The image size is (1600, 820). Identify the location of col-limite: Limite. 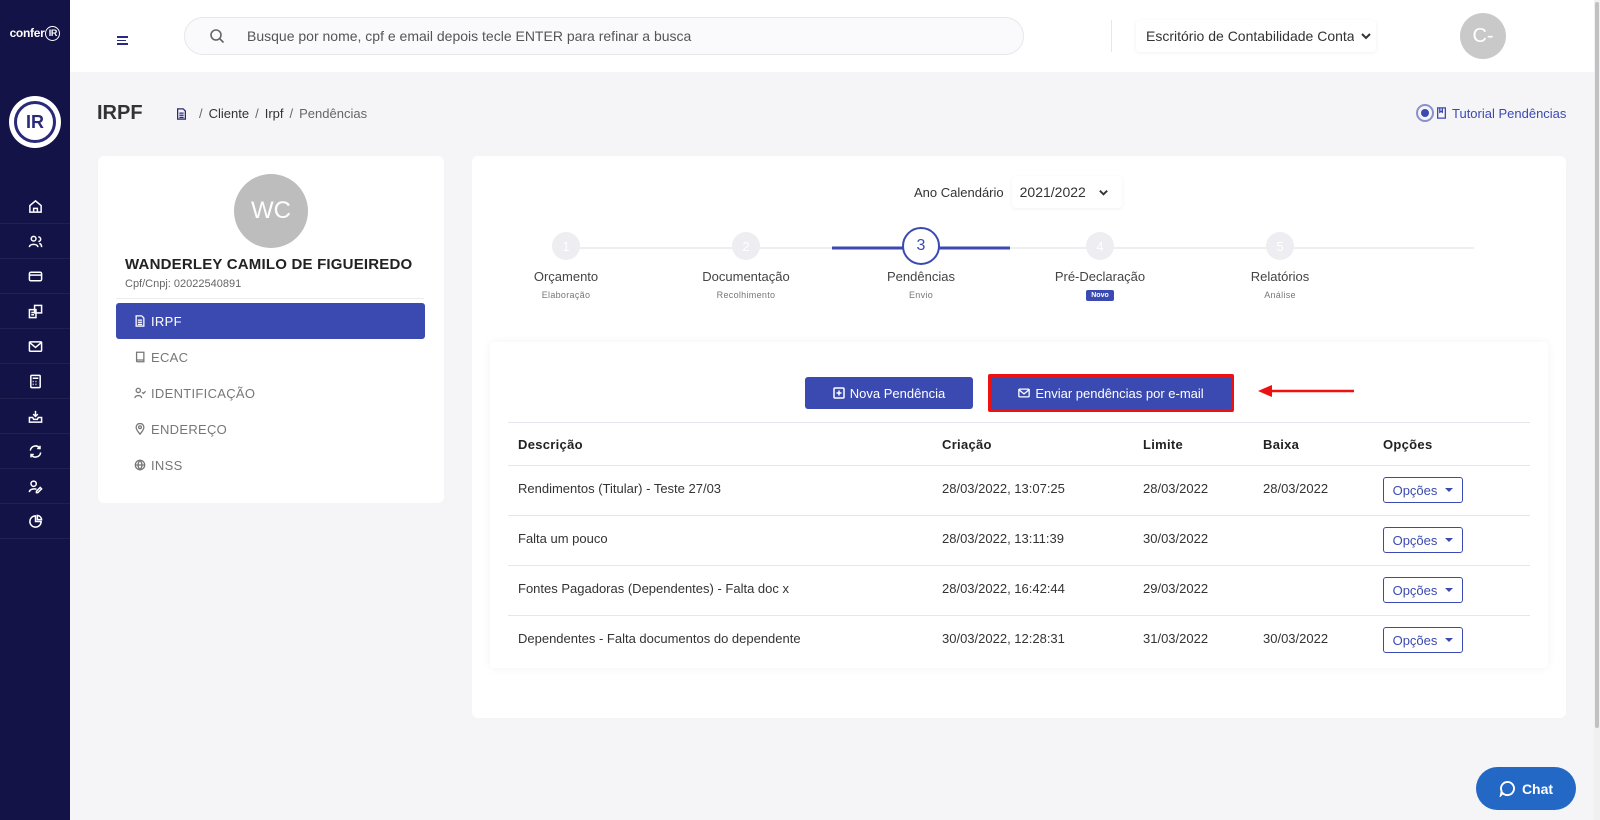
(1193, 444).